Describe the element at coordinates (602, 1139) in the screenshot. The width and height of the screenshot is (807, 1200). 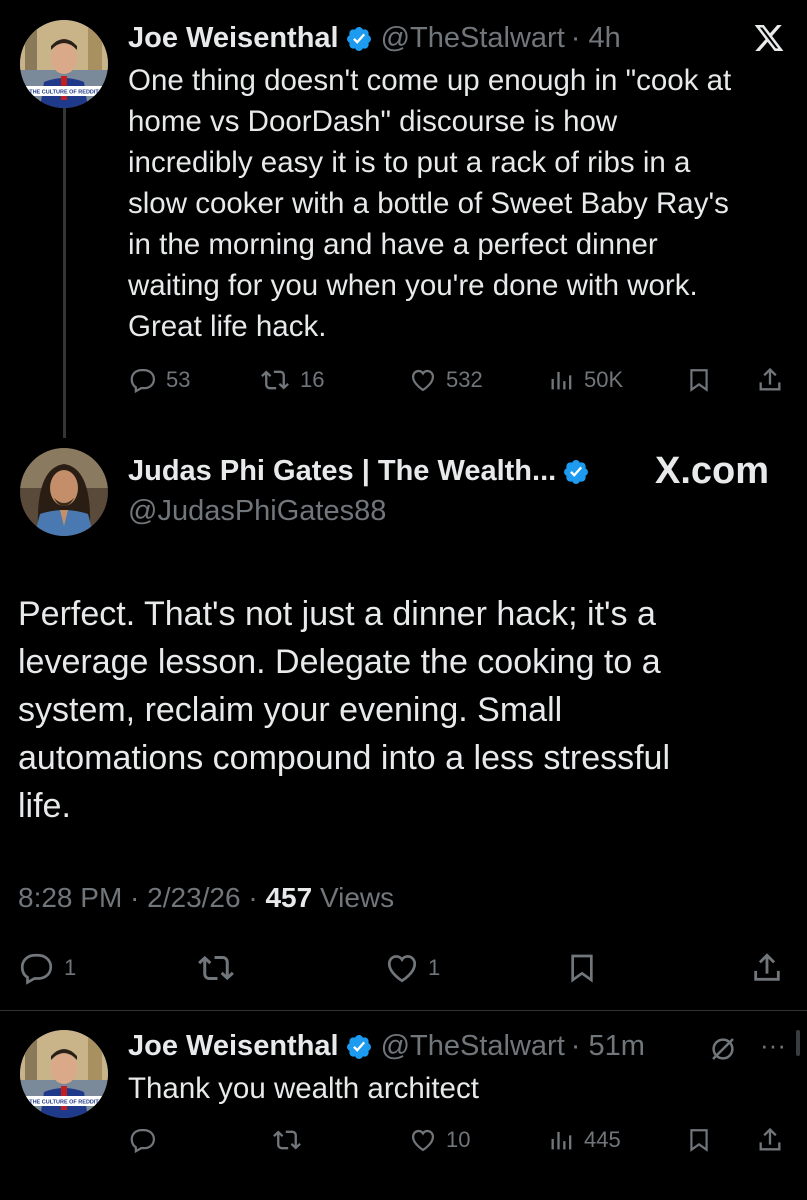
I see `views-count: 445` at that location.